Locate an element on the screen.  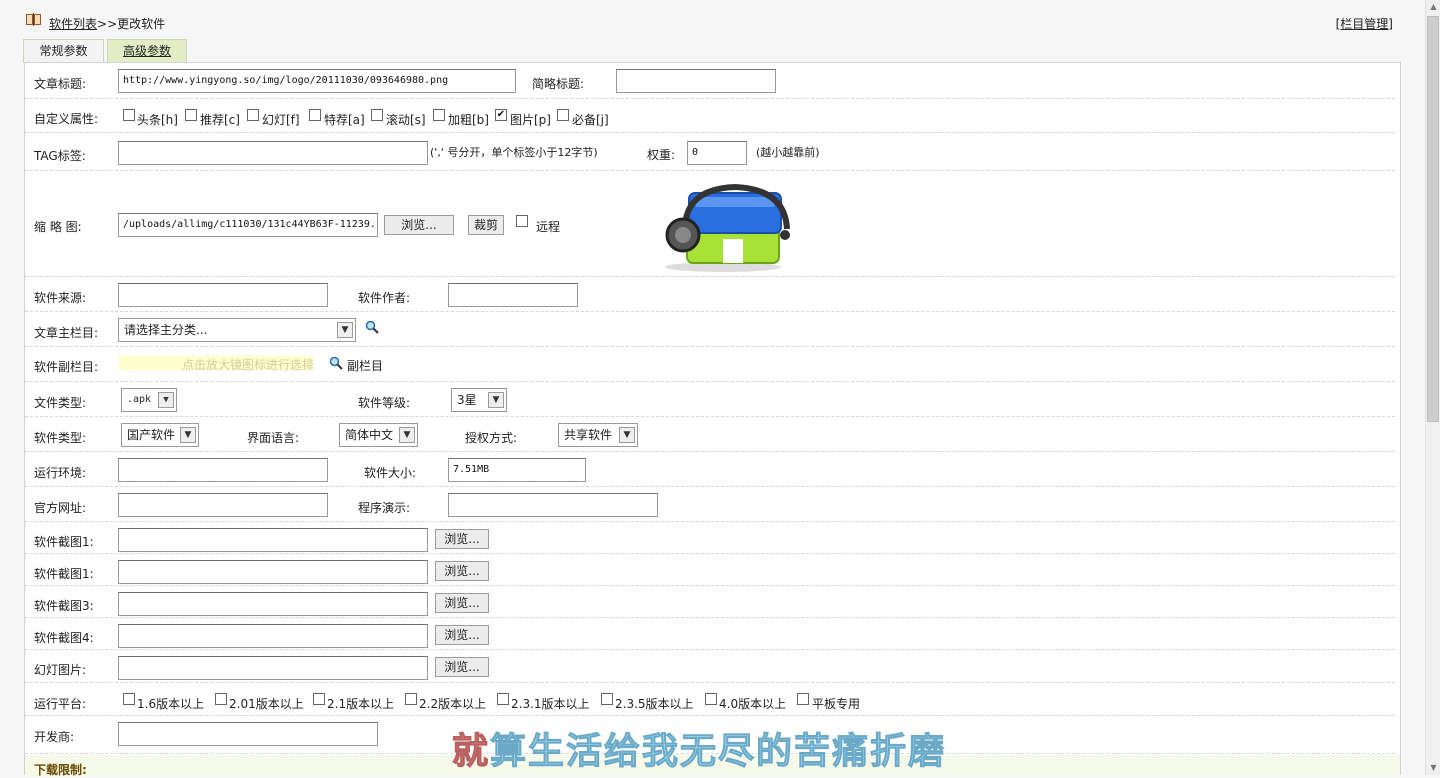
license-select: 共享软件 ▼ is located at coordinates (598, 435).